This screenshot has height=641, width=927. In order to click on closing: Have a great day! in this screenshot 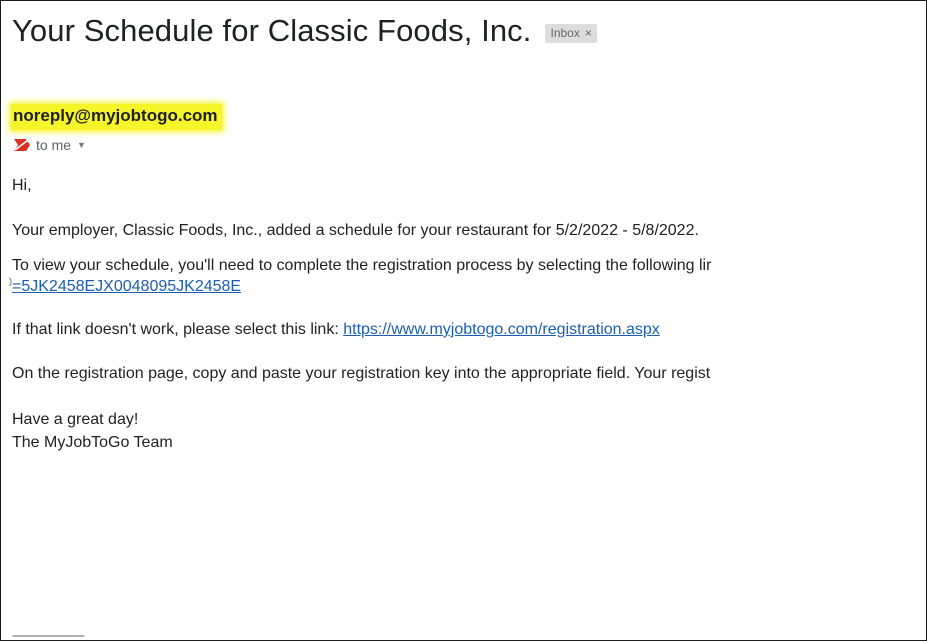, I will do `click(75, 419)`.